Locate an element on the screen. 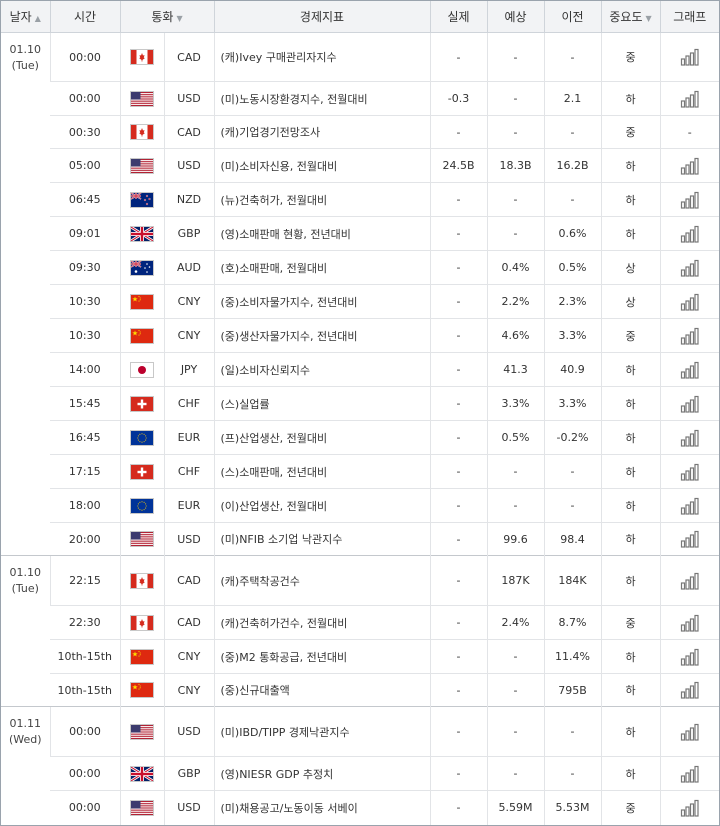 This screenshot has height=826, width=720. japan-flag-icon is located at coordinates (142, 369).